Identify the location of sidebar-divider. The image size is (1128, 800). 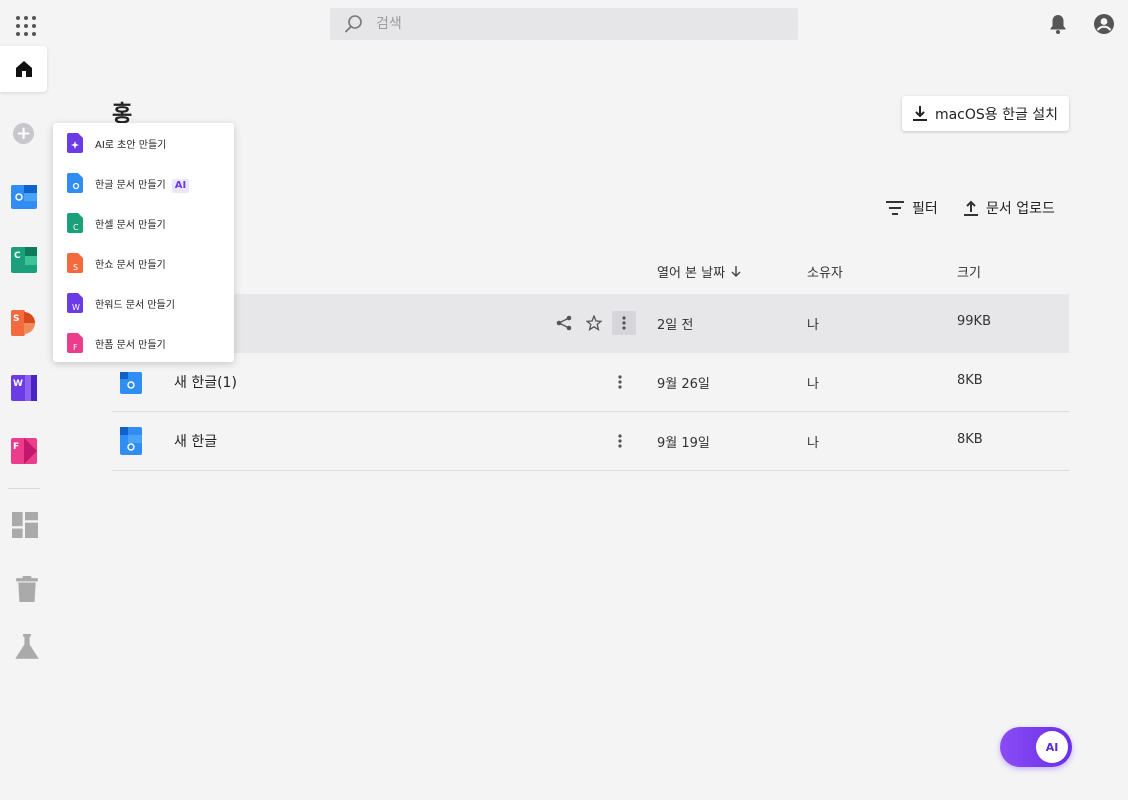
(24, 488).